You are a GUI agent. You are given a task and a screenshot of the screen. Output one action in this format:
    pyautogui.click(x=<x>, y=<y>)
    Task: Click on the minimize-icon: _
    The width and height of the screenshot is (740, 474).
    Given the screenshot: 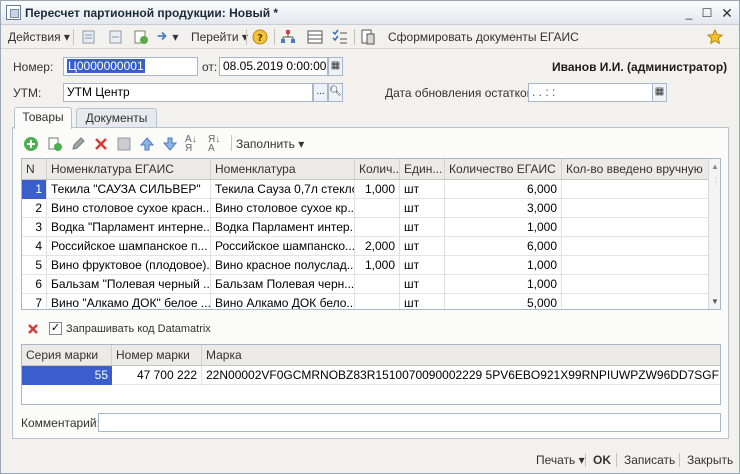 What is the action you would take?
    pyautogui.click(x=689, y=13)
    